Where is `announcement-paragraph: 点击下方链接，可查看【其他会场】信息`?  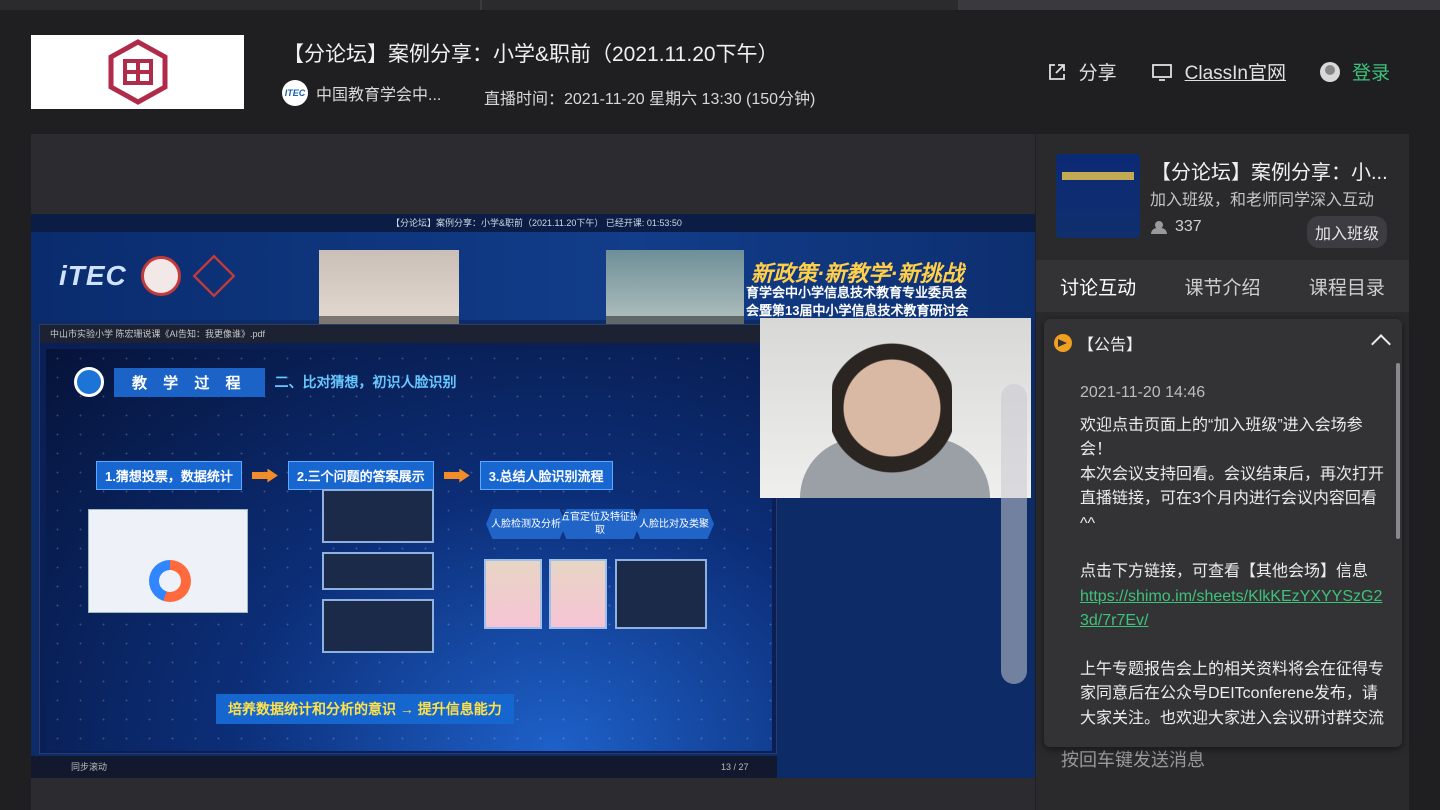 announcement-paragraph: 点击下方链接，可查看【其他会场】信息 is located at coordinates (1224, 571).